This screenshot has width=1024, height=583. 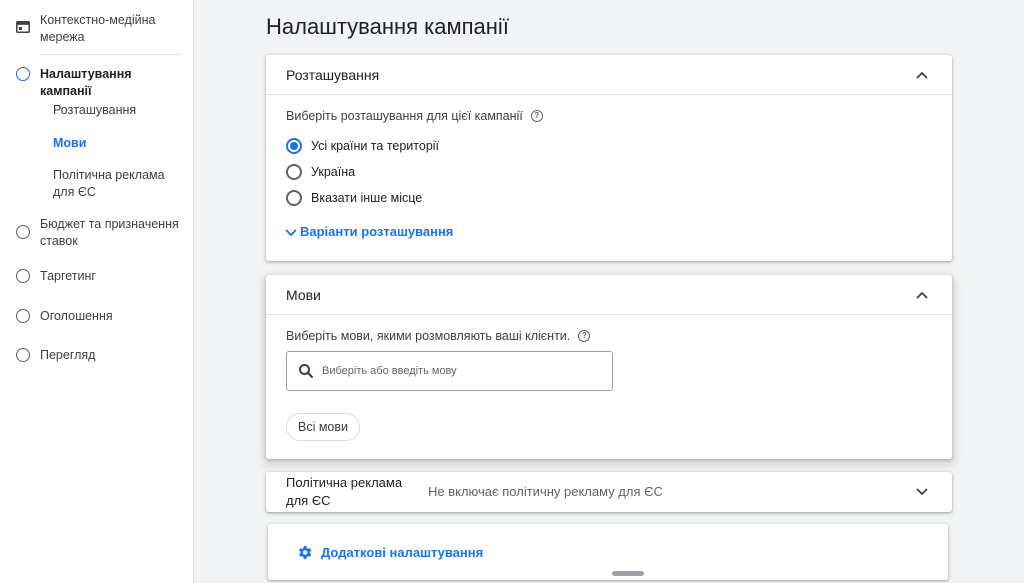 What do you see at coordinates (387, 26) in the screenshot?
I see `page-title: Налаштування кампанії` at bounding box center [387, 26].